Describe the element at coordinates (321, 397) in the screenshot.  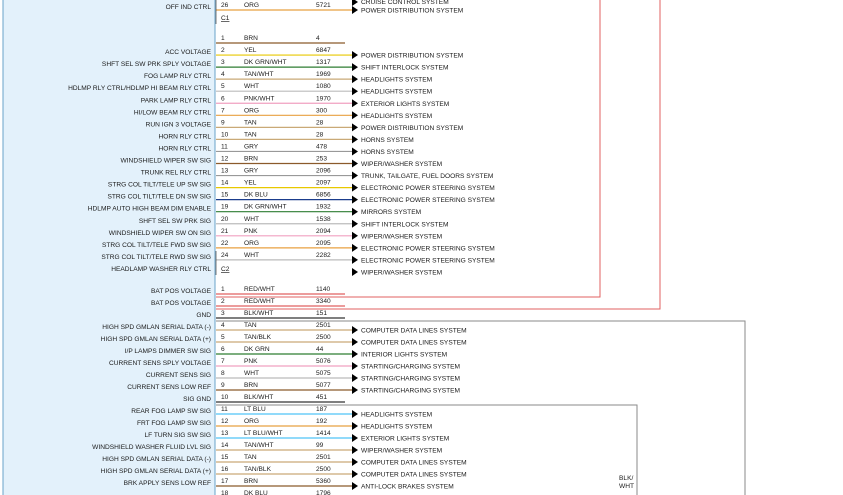
I see `circuit-number: 451` at that location.